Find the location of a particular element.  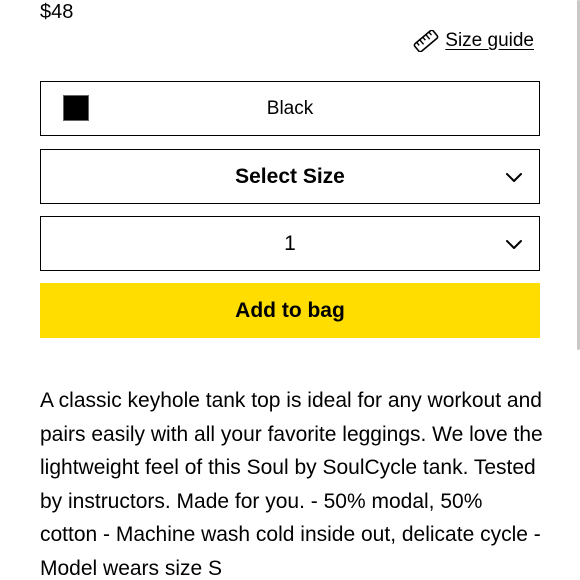

color-name: Black is located at coordinates (290, 108).